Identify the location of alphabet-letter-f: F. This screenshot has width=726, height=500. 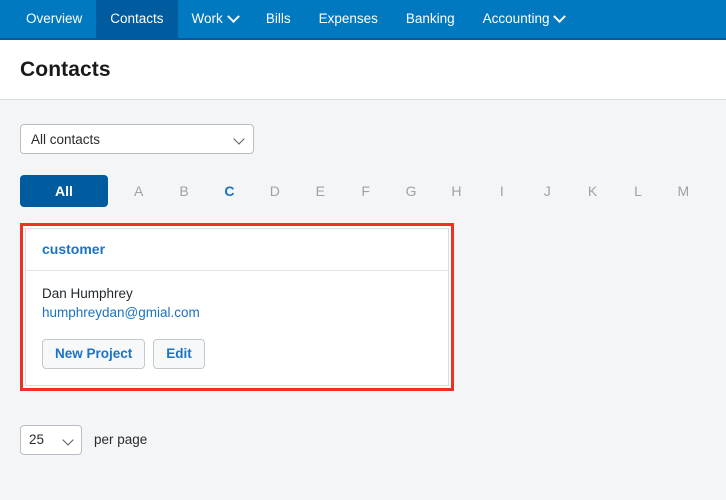
(365, 191).